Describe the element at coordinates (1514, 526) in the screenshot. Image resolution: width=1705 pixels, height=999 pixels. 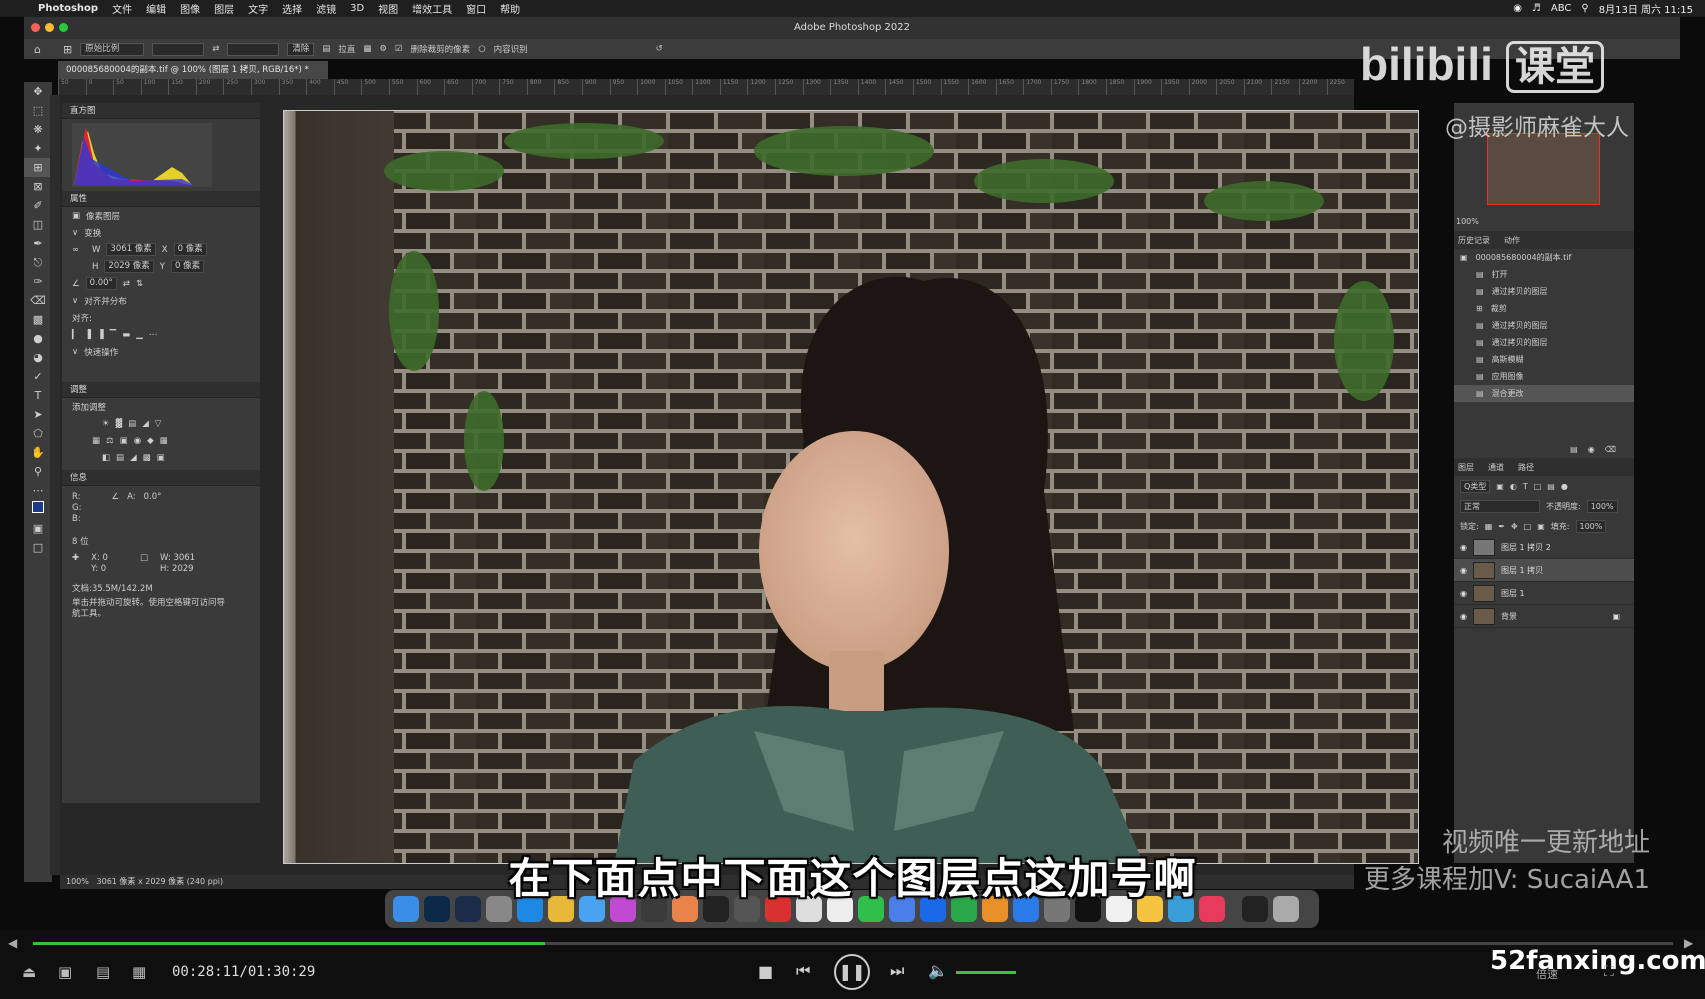
I see `lock-move-icon: ✥` at that location.